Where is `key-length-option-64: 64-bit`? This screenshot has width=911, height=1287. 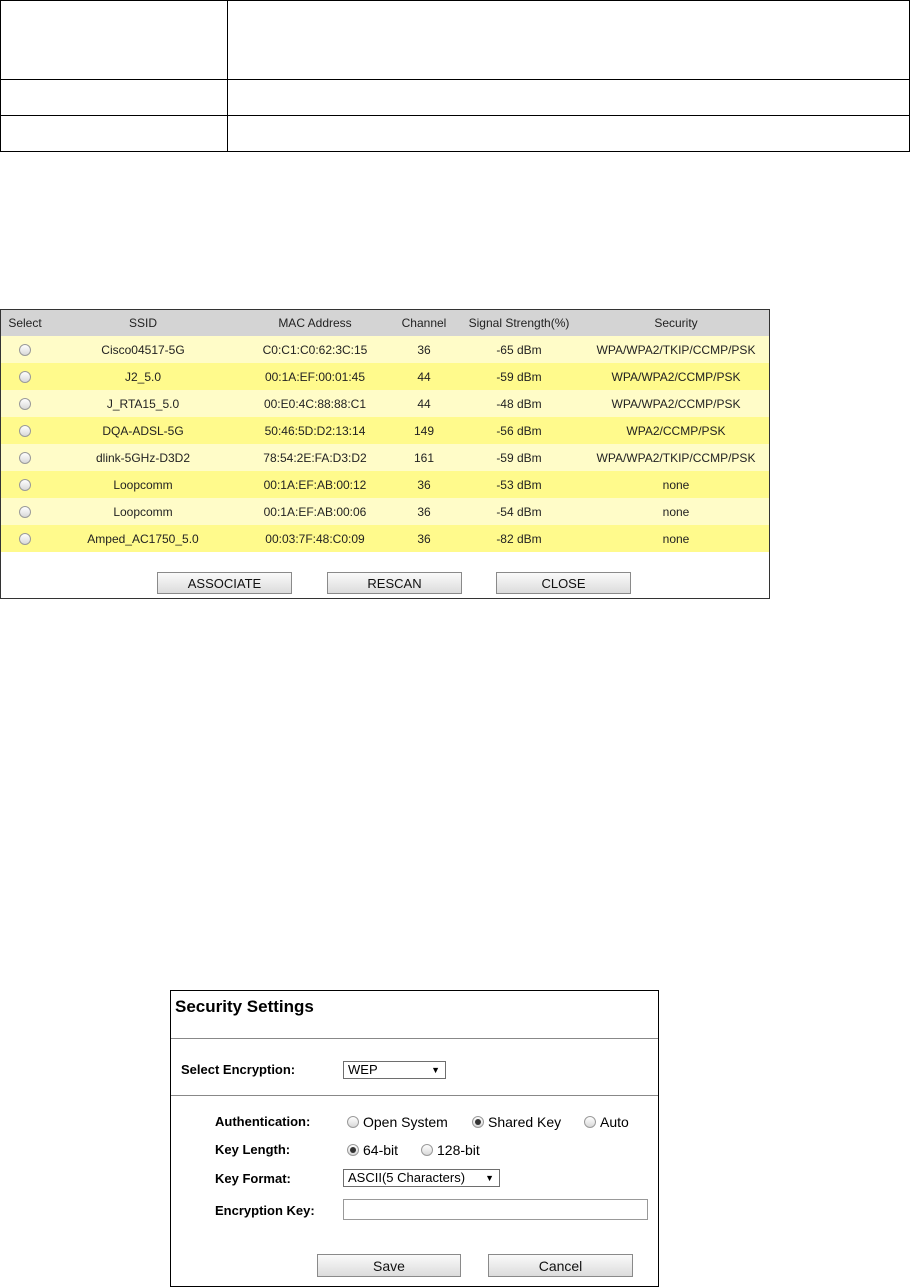
key-length-option-64: 64-bit is located at coordinates (372, 1150).